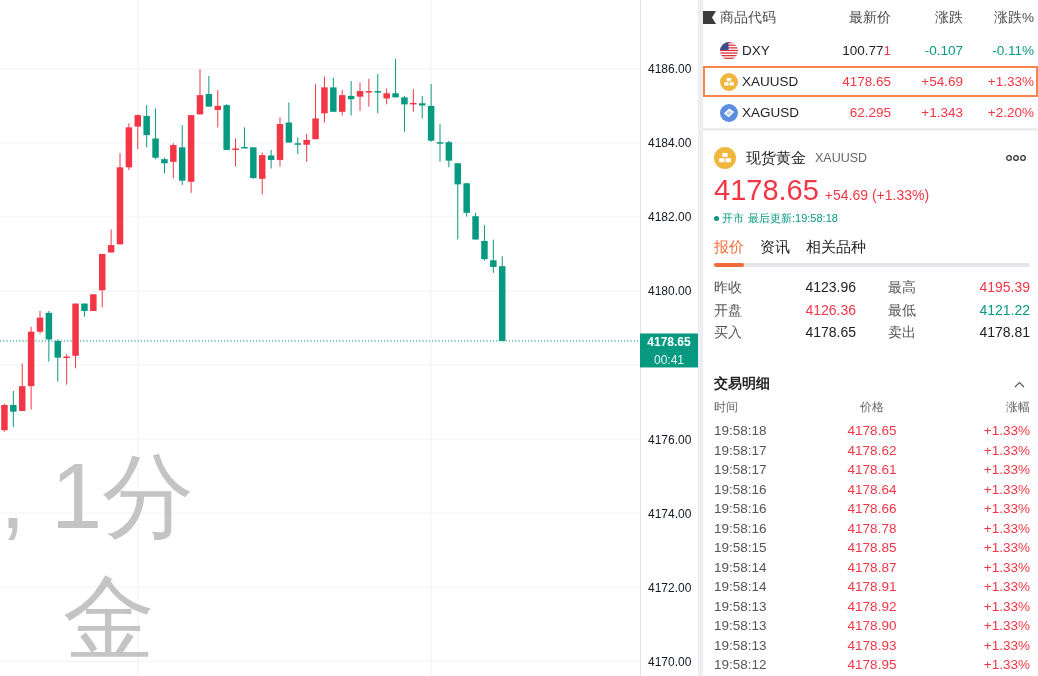 This screenshot has height=676, width=1038. Describe the element at coordinates (728, 332) in the screenshot. I see `stat-label: 买入` at that location.